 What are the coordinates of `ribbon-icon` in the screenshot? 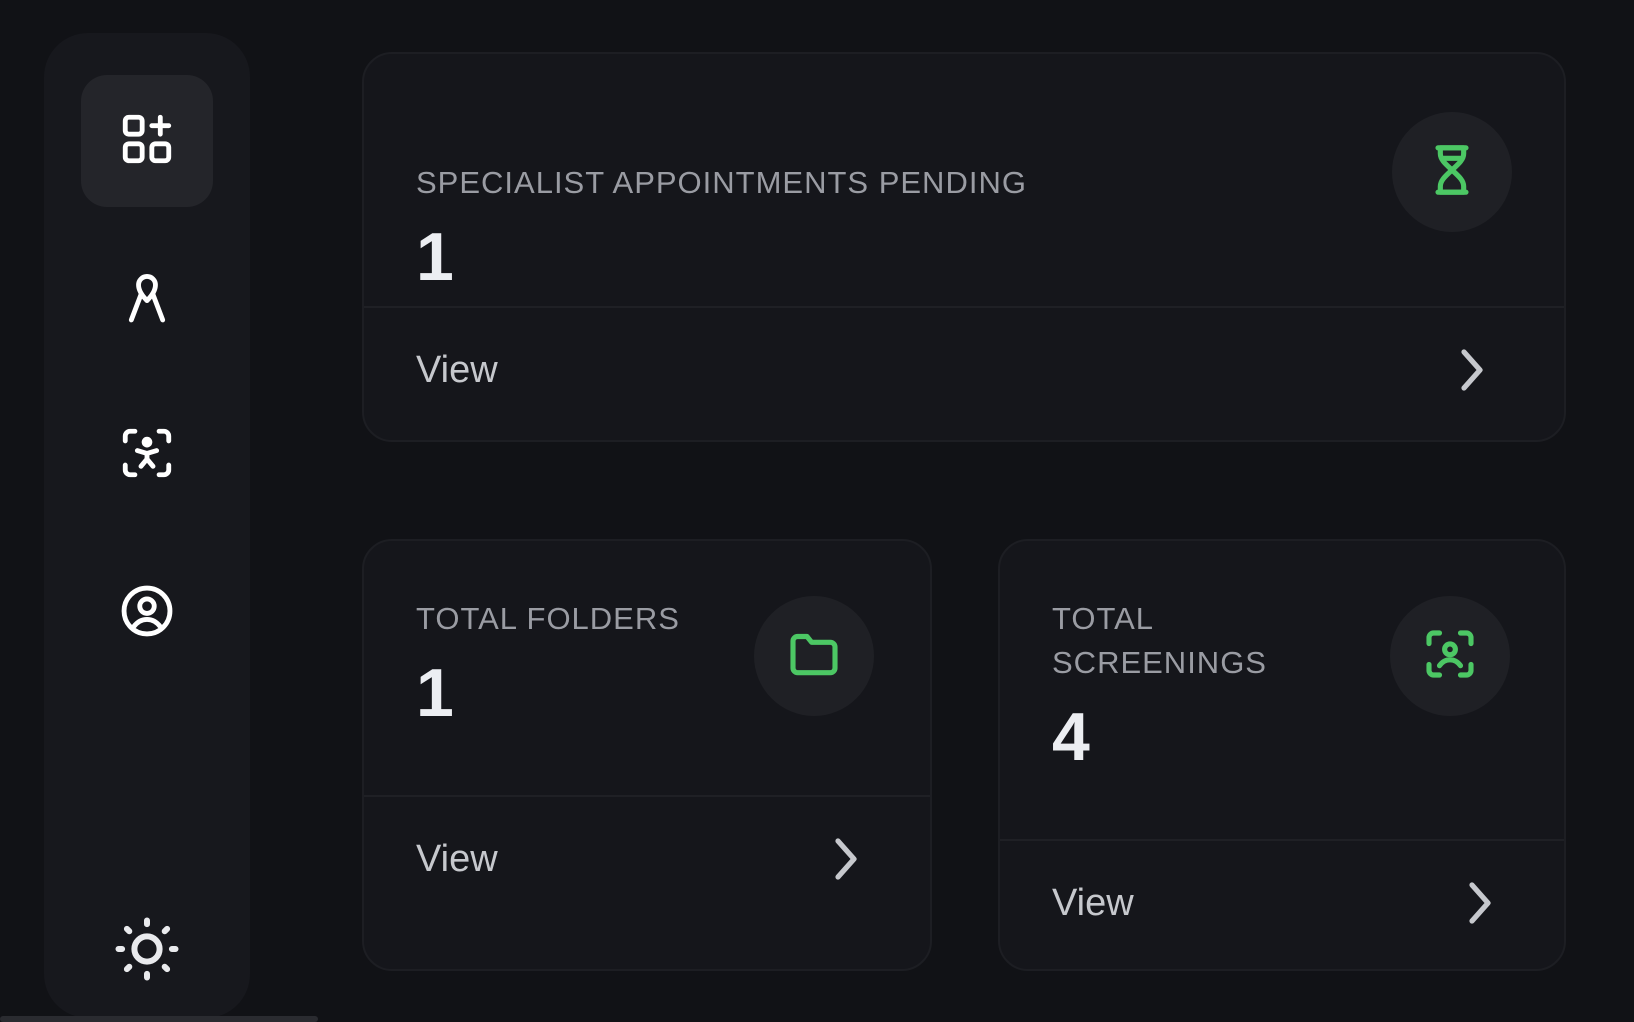 It's located at (147, 299).